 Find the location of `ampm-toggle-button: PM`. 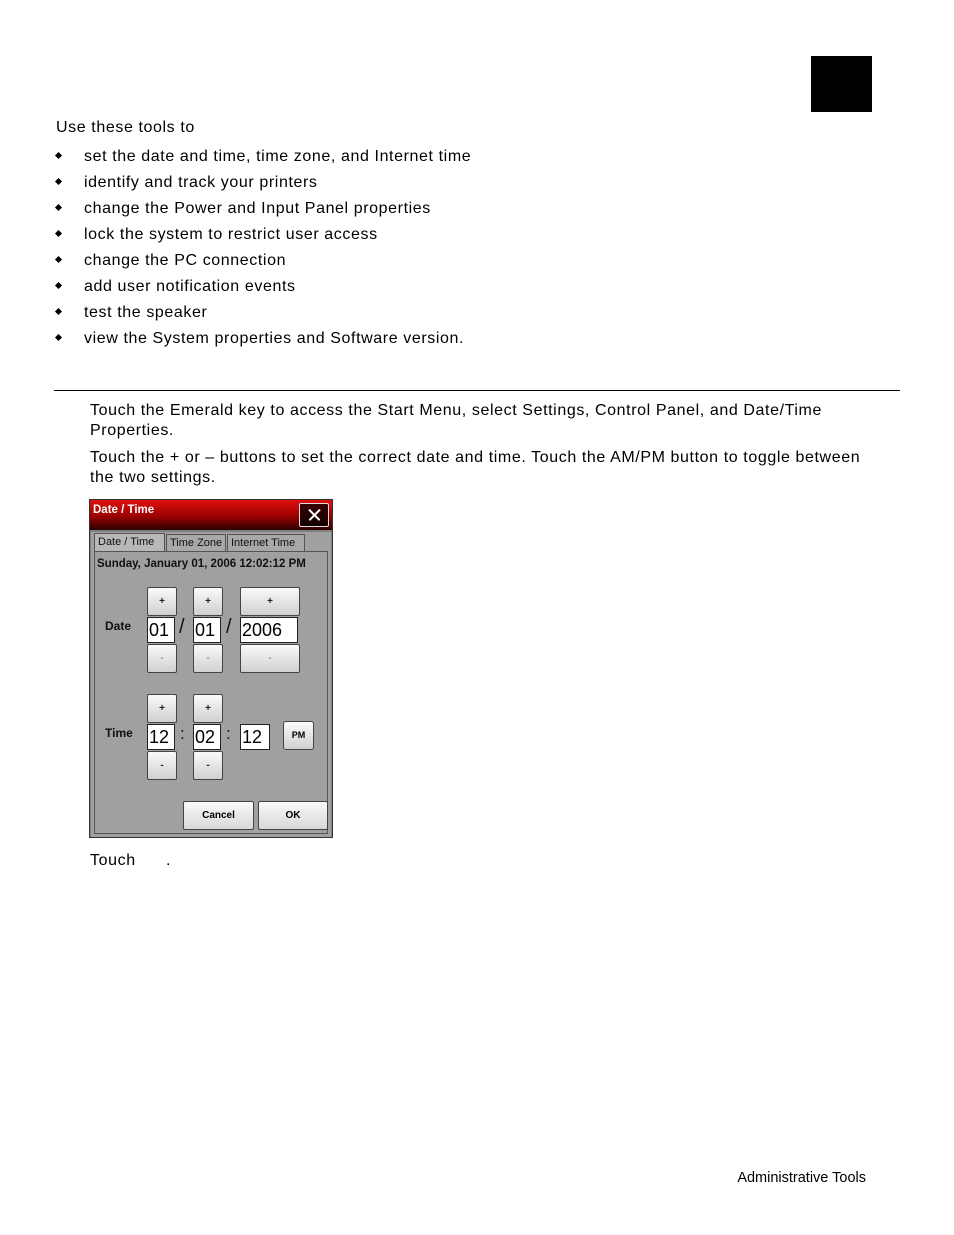

ampm-toggle-button: PM is located at coordinates (298, 735).